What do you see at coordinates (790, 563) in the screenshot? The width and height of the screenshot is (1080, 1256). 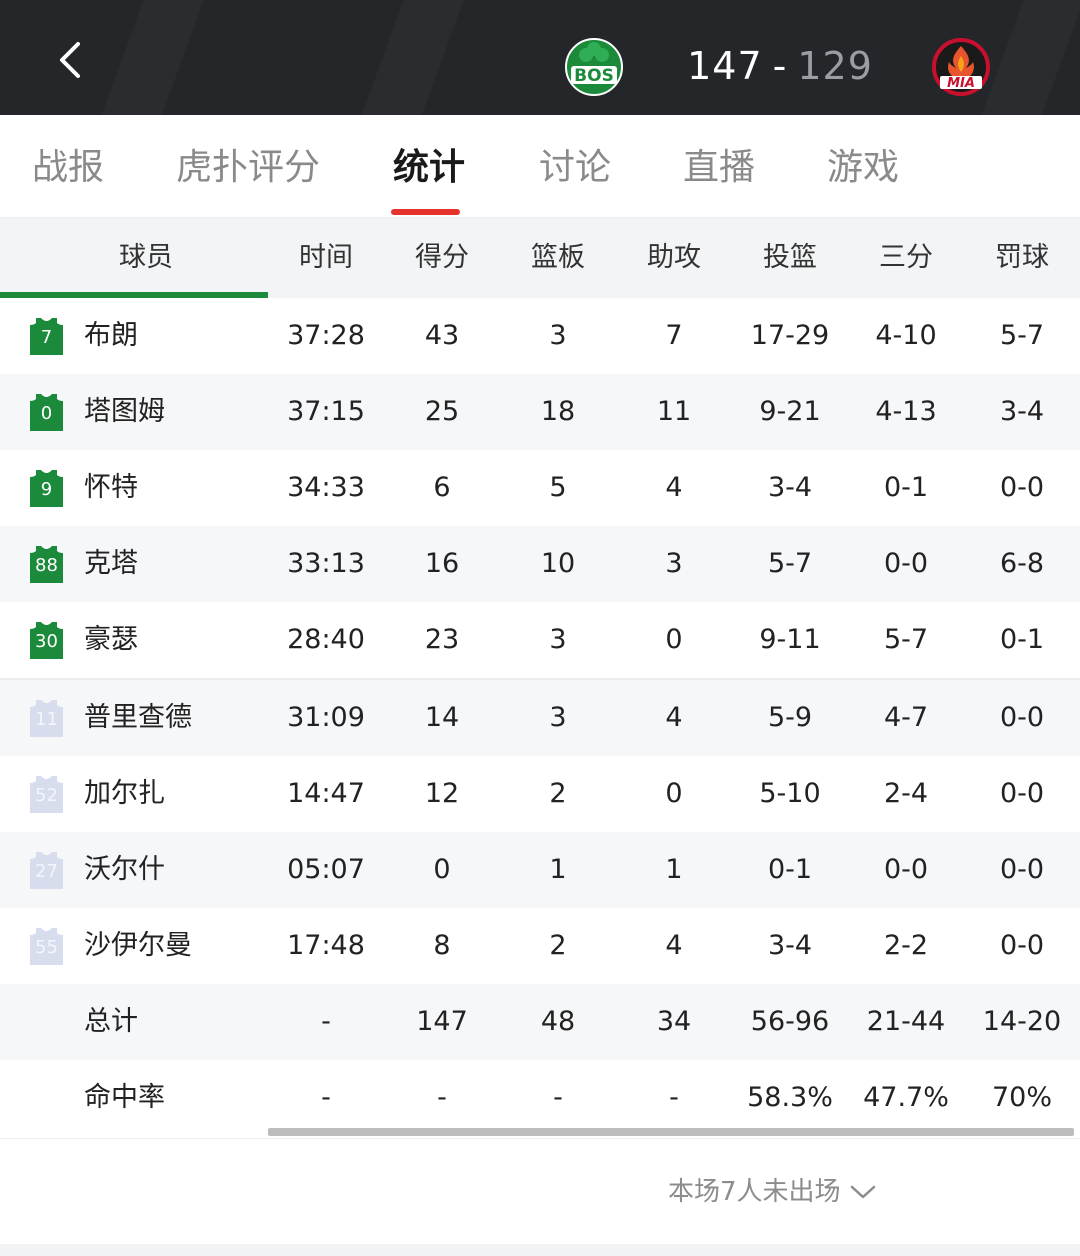 I see `stat-field-goals: 5-7` at bounding box center [790, 563].